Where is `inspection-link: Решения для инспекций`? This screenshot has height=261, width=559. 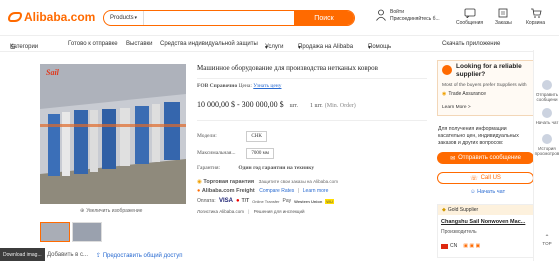 inspection-link: Решения для инспекций is located at coordinates (279, 211).